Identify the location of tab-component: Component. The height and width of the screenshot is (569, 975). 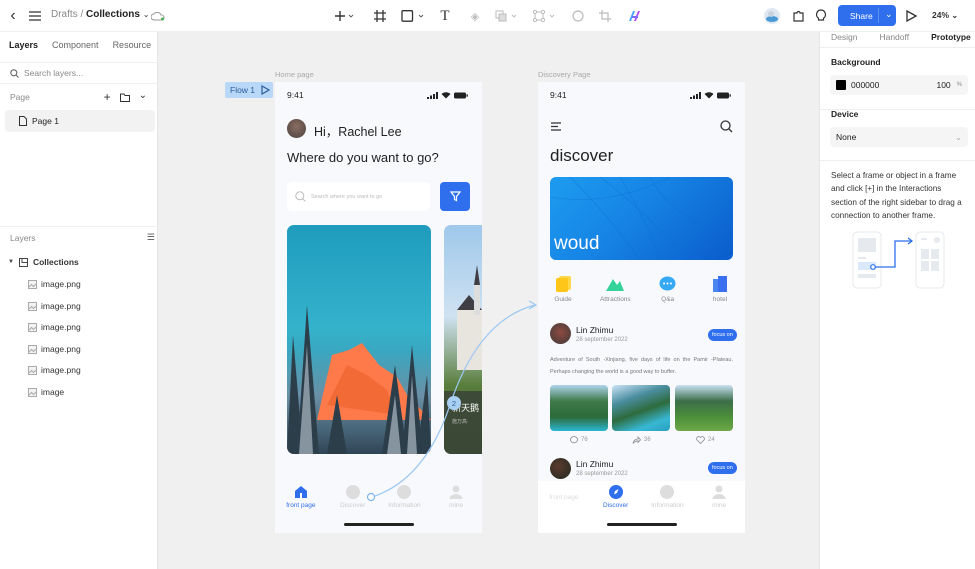
(75, 45).